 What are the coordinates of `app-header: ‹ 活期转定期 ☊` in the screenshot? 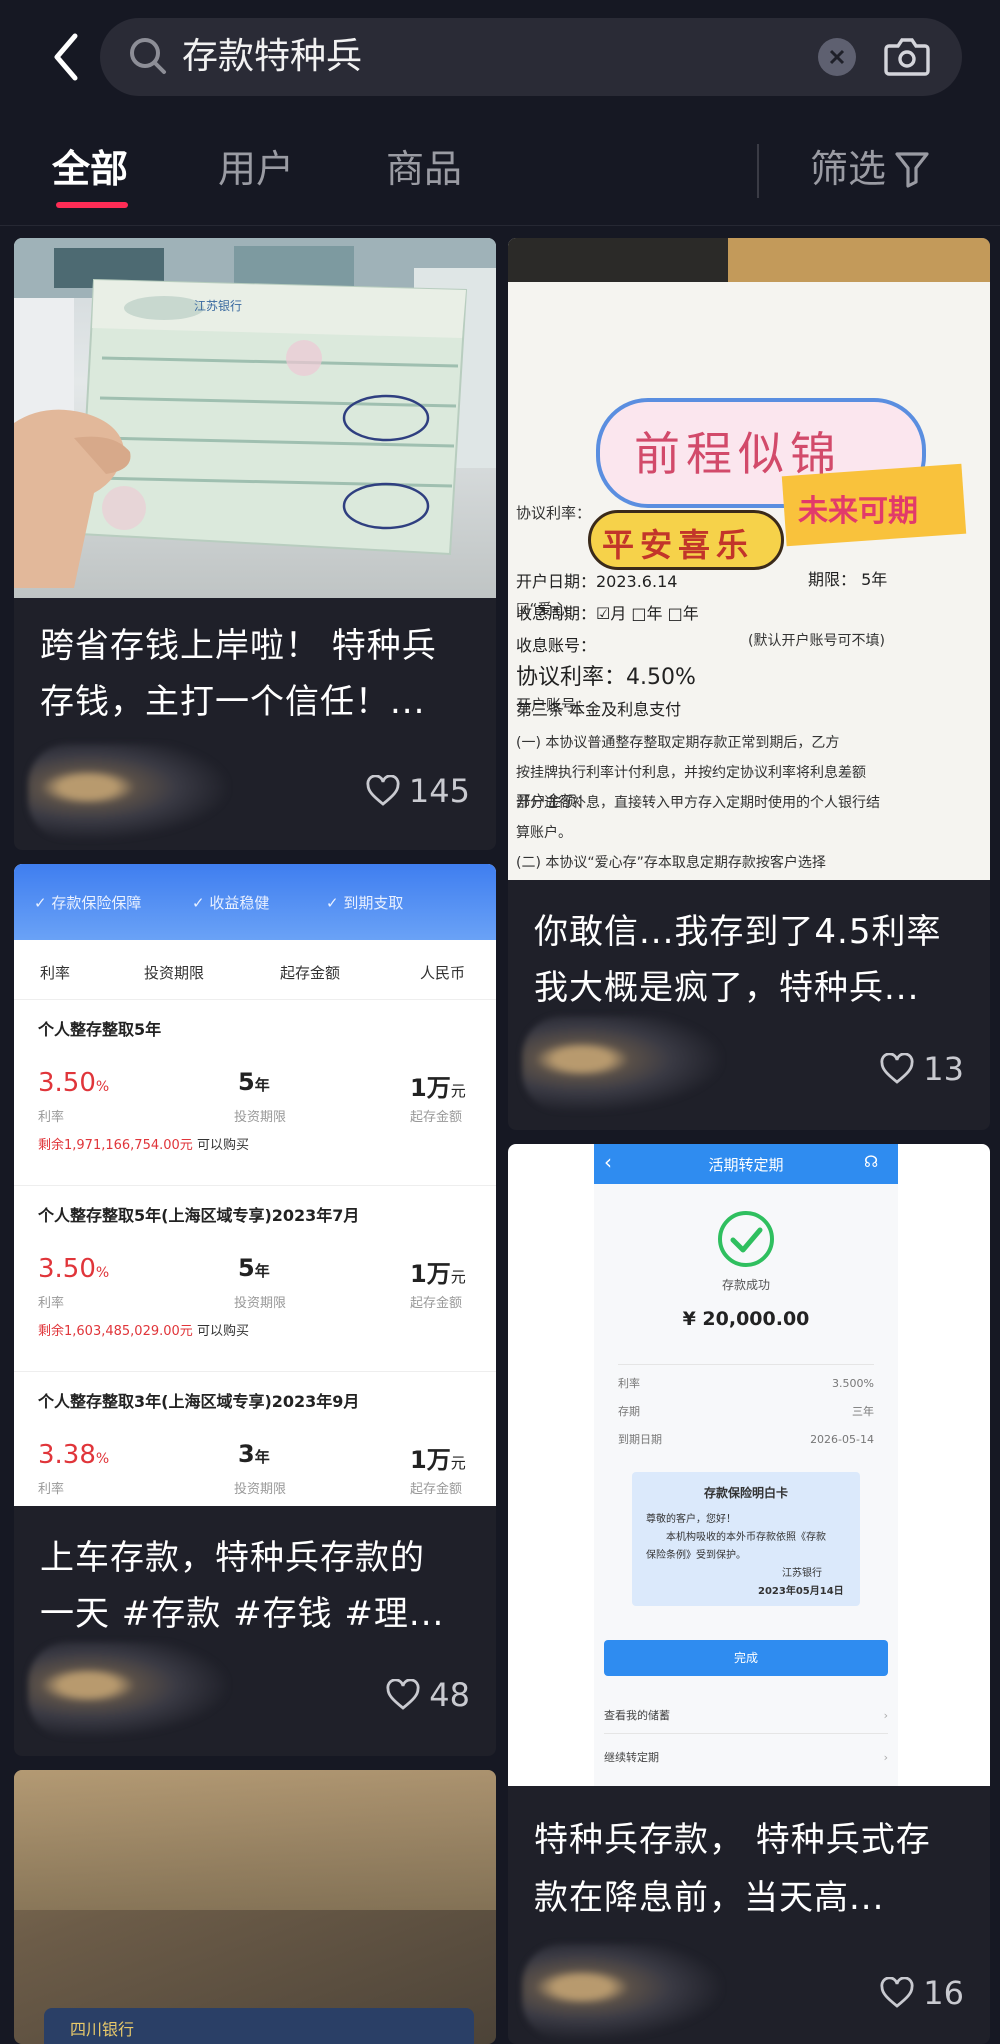 It's located at (746, 1164).